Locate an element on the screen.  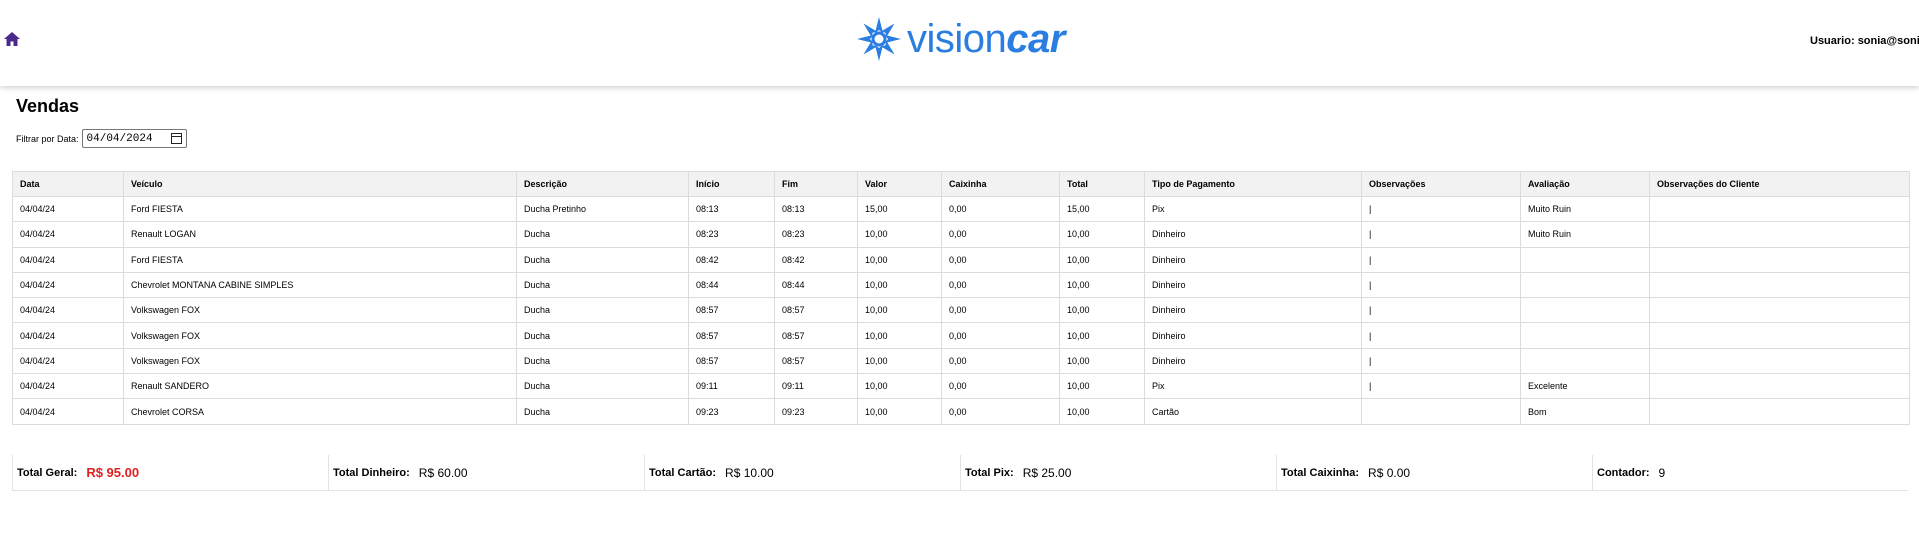
total-value: R$ 95.00 is located at coordinates (113, 472).